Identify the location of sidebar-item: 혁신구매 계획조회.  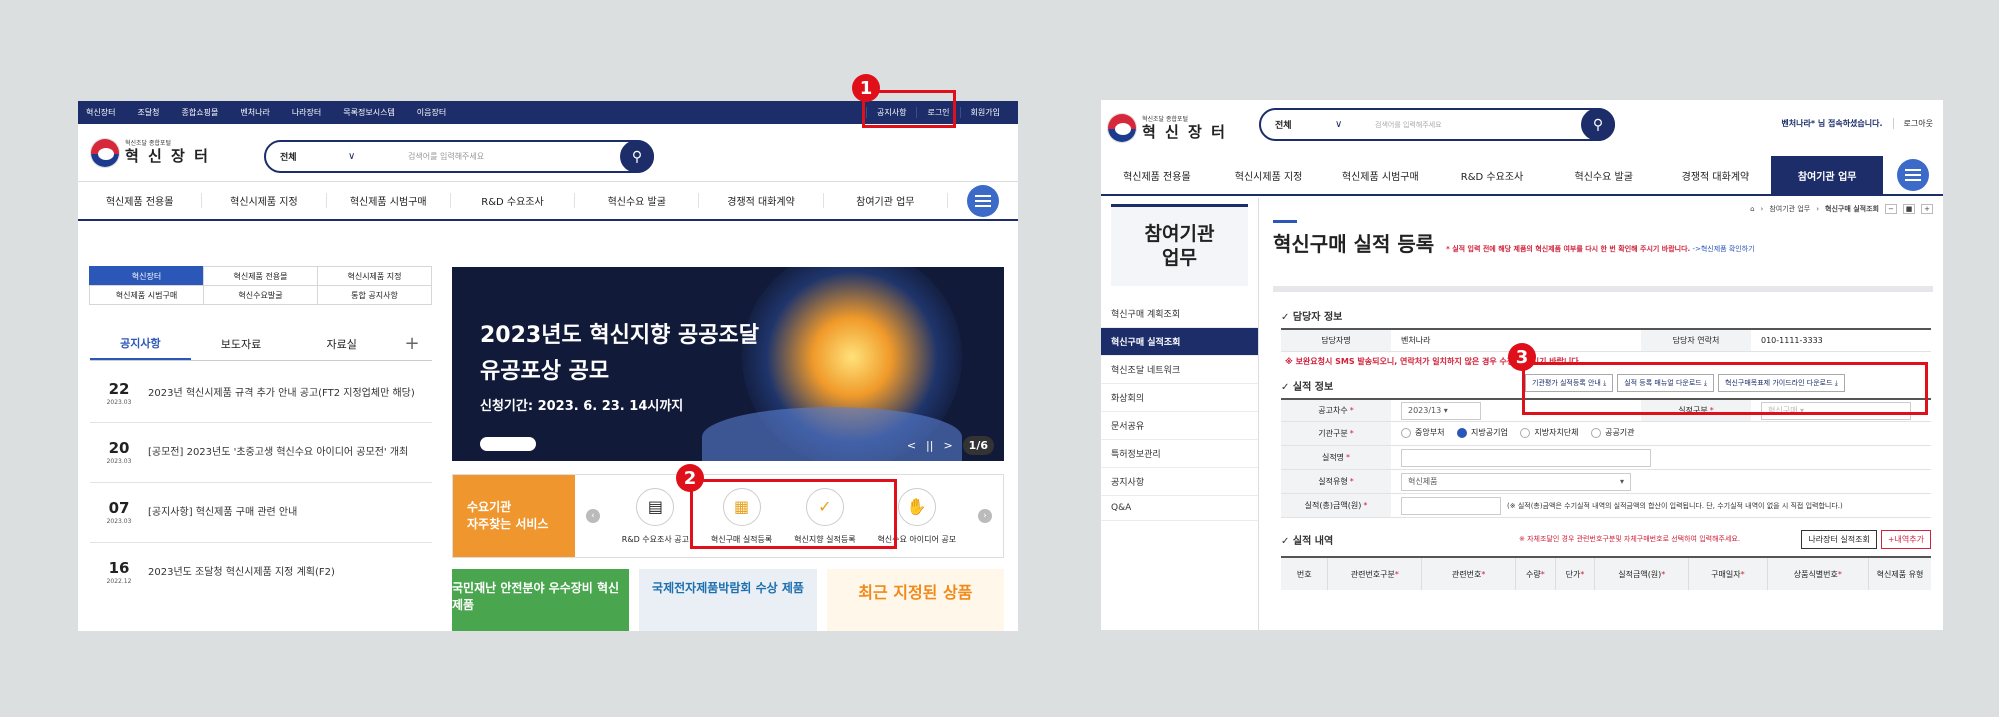
(1179, 314).